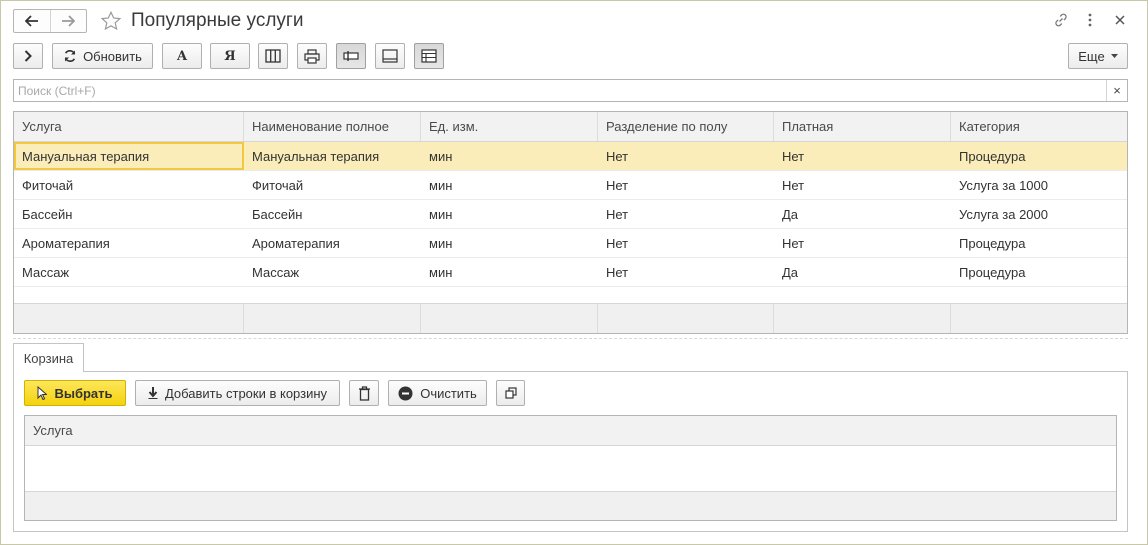  I want to click on more-button: Еще, so click(1098, 56).